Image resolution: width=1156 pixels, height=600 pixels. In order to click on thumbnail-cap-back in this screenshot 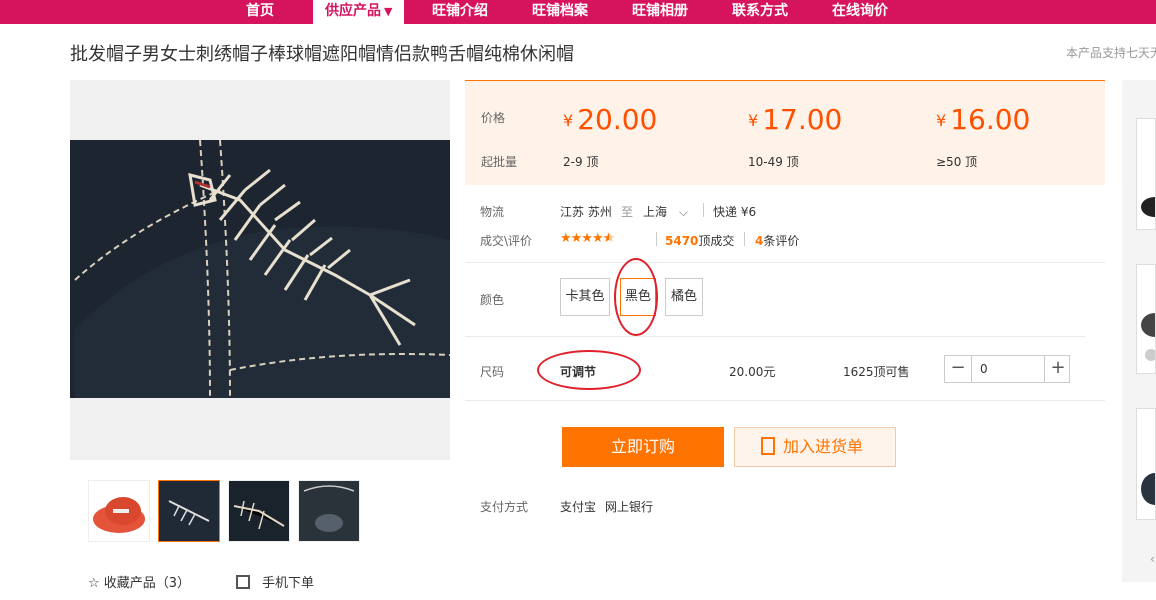, I will do `click(329, 511)`.